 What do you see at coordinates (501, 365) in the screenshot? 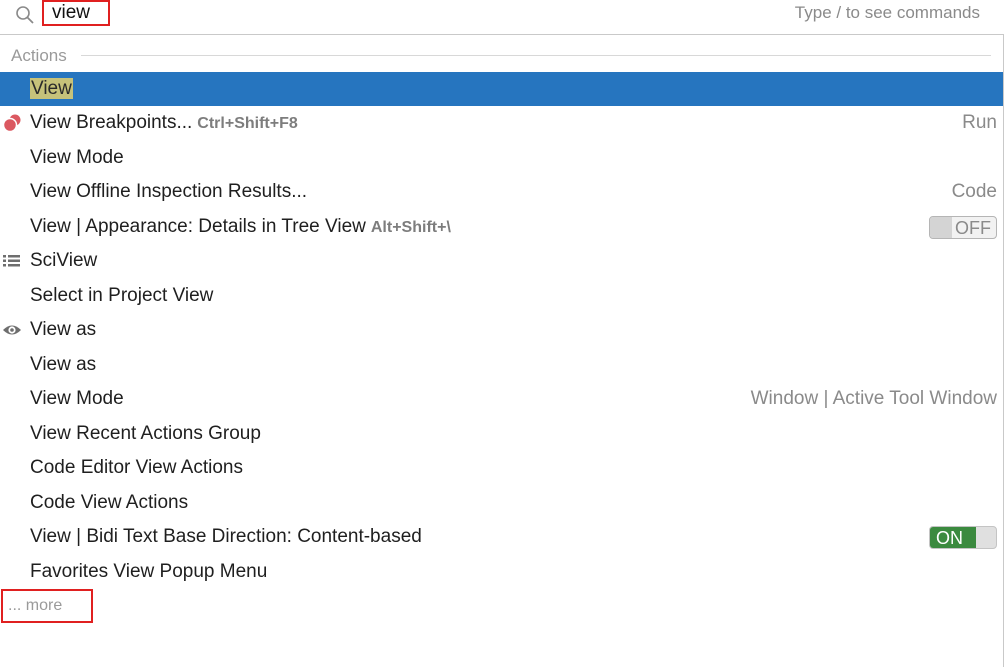
I see `action-row-view-as-2: View as` at bounding box center [501, 365].